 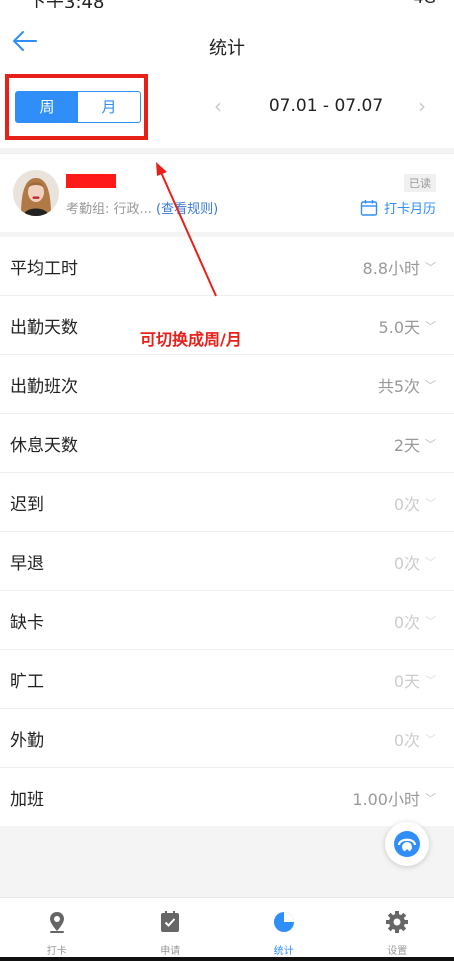 I want to click on stat-label: 平均工时, so click(x=44, y=269).